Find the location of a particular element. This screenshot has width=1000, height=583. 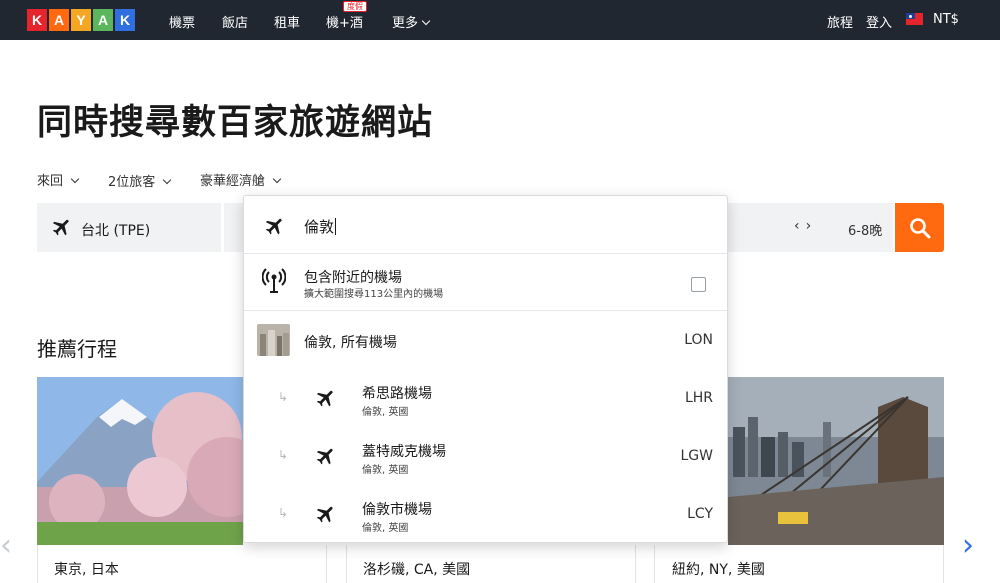

card-label-tokyo: 東京, 日本 is located at coordinates (86, 569).